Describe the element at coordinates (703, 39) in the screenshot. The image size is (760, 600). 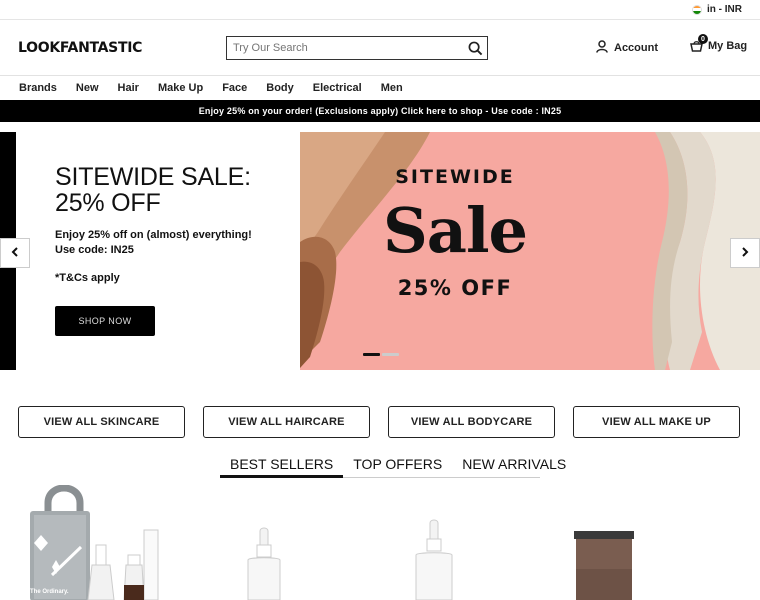
I see `bag-count-badge: 0` at that location.